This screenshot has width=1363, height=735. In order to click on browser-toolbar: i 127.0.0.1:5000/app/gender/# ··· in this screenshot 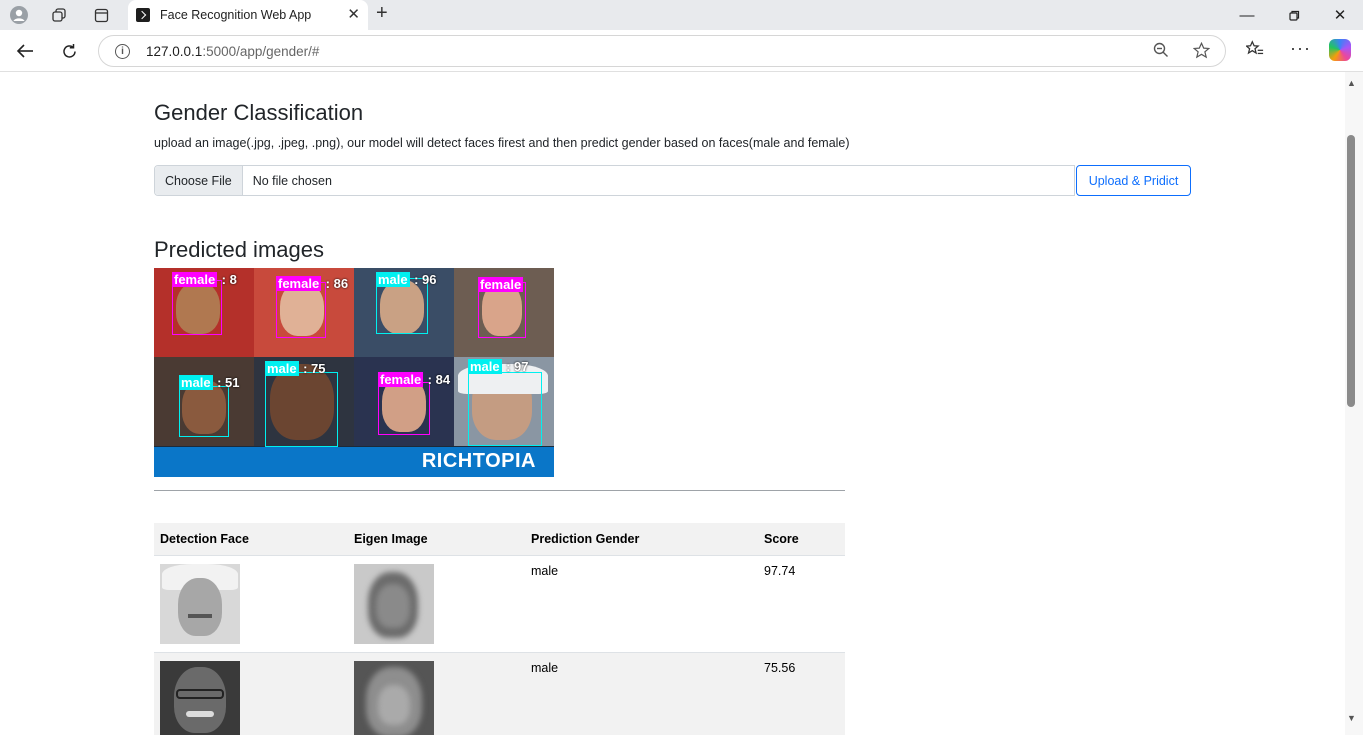, I will do `click(681, 51)`.